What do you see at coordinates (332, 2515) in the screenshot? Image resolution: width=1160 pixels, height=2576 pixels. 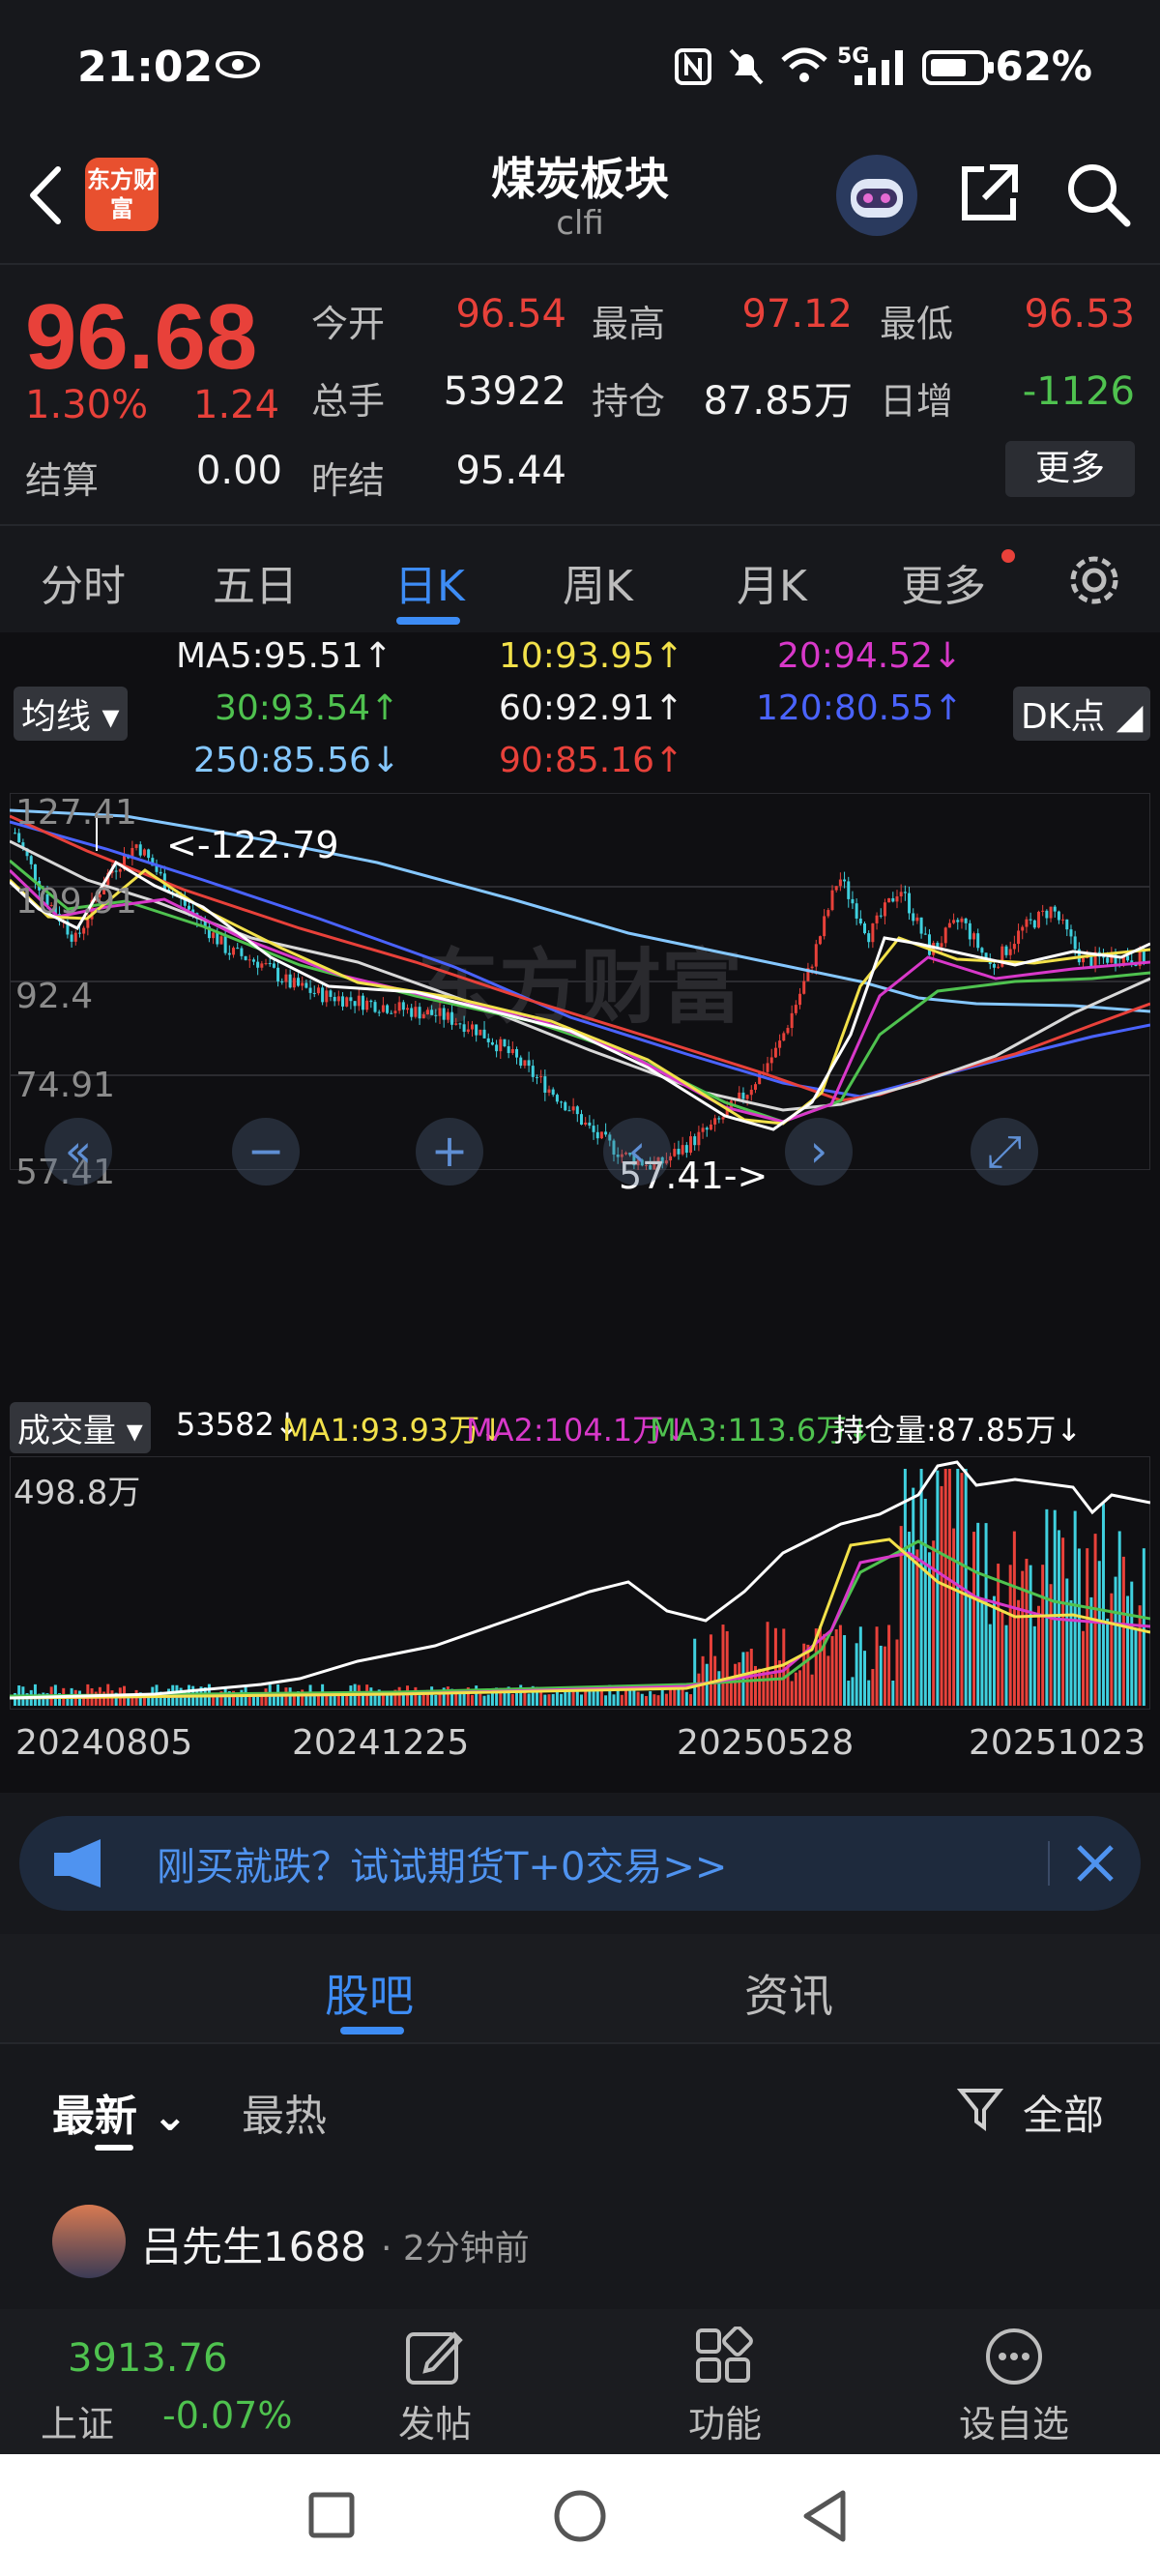 I see `recents-square-icon` at bounding box center [332, 2515].